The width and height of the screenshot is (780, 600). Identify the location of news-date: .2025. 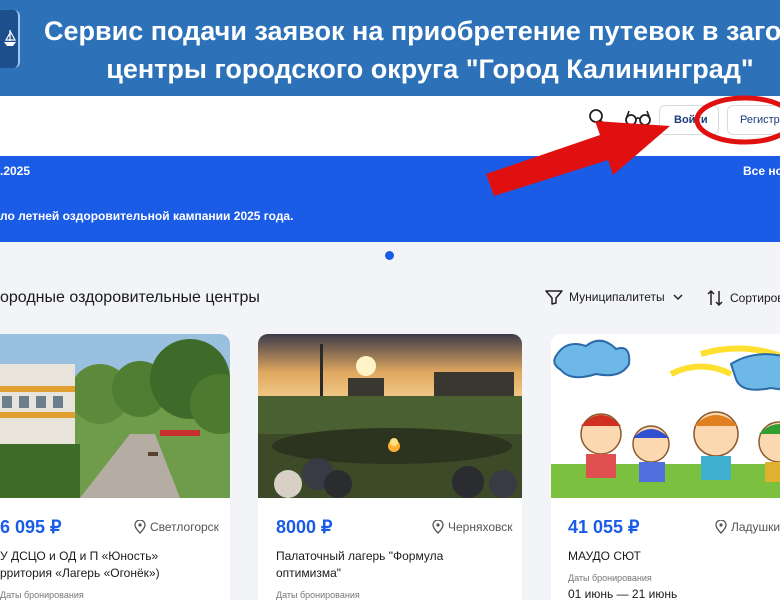
(15, 171).